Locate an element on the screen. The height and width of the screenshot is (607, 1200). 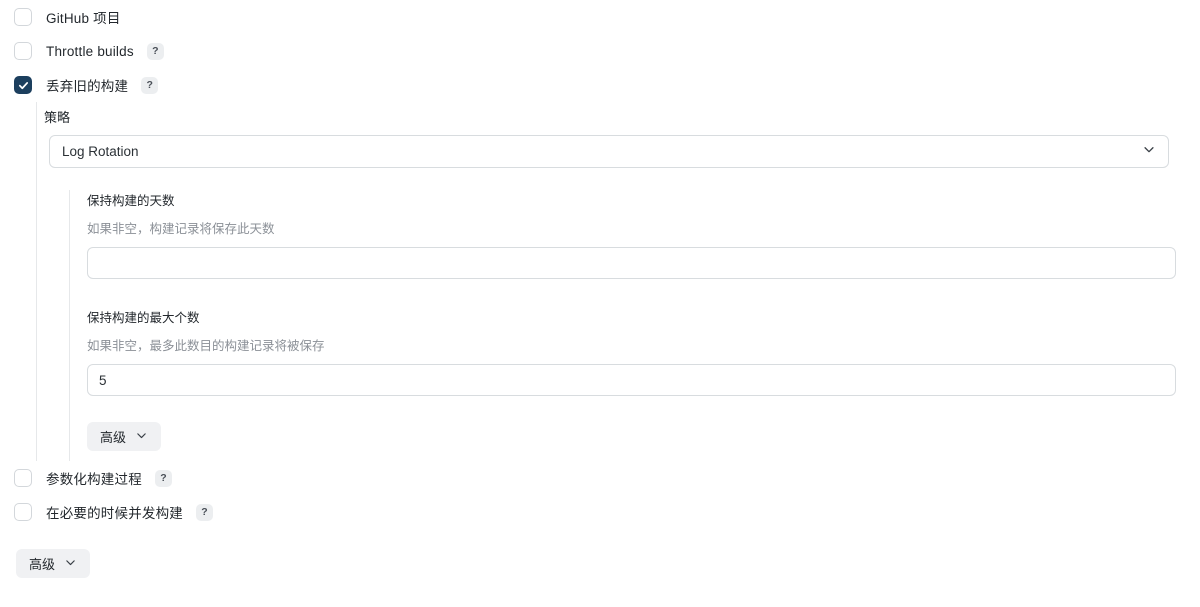
bottom-advanced-wrapper: 高级 is located at coordinates (600, 563).